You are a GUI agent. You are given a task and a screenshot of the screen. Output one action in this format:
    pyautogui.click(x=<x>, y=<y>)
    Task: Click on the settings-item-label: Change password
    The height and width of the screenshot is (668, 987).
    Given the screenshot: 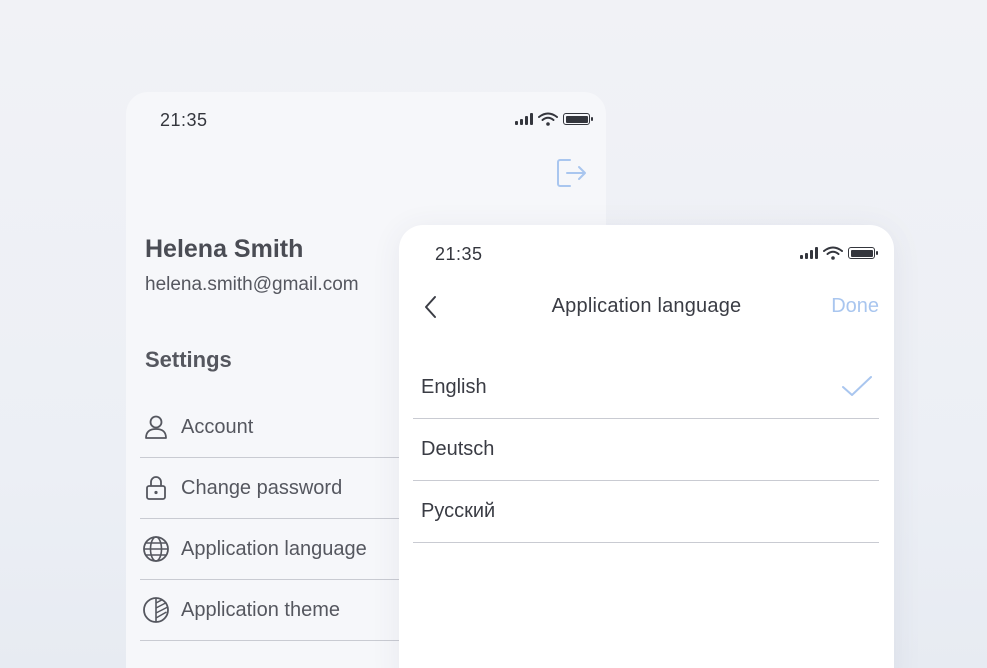 What is the action you would take?
    pyautogui.click(x=262, y=487)
    